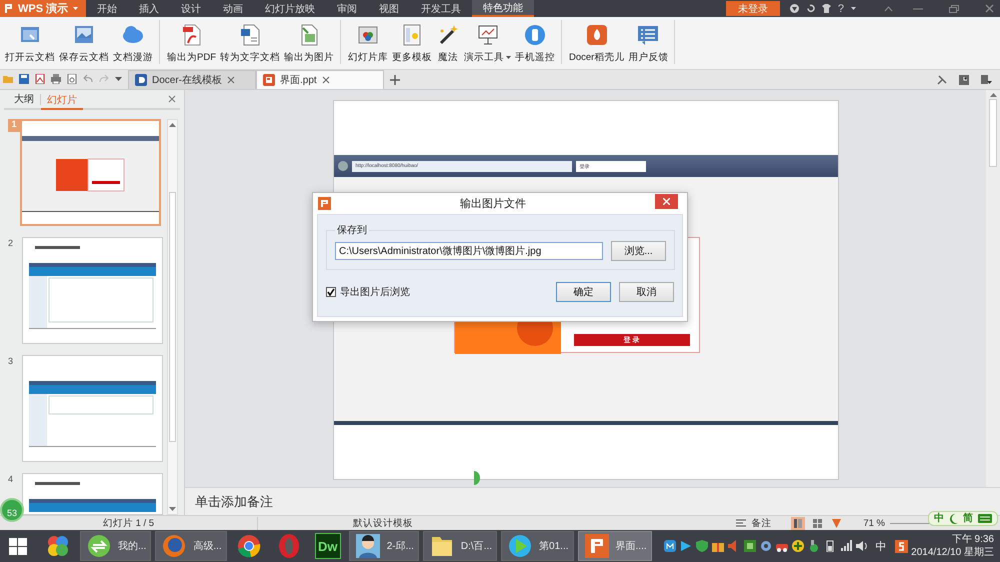 This screenshot has width=1000, height=562. I want to click on document-icon, so click(250, 35).